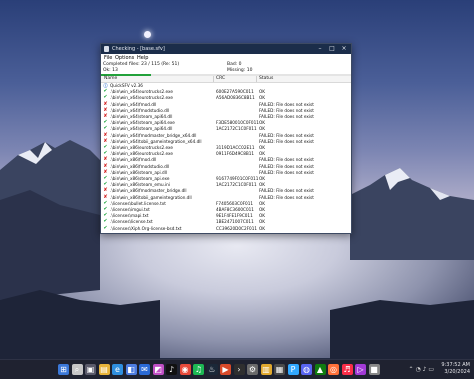 The image size is (474, 379). Describe the element at coordinates (266, 369) in the screenshot. I see `folder-icon: ▥` at that location.